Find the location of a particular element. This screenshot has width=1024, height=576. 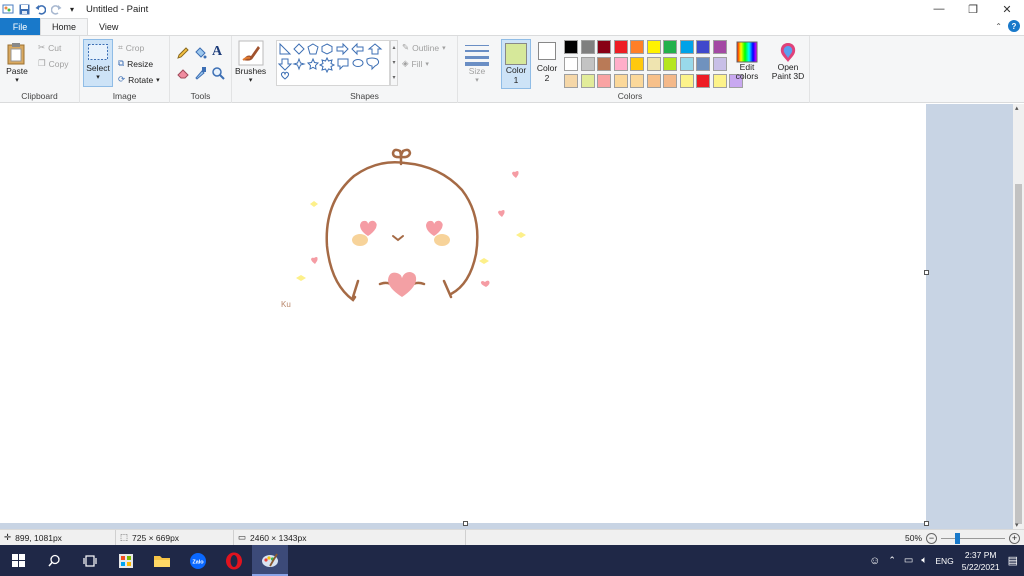

crop-label: Crop is located at coordinates (135, 47).